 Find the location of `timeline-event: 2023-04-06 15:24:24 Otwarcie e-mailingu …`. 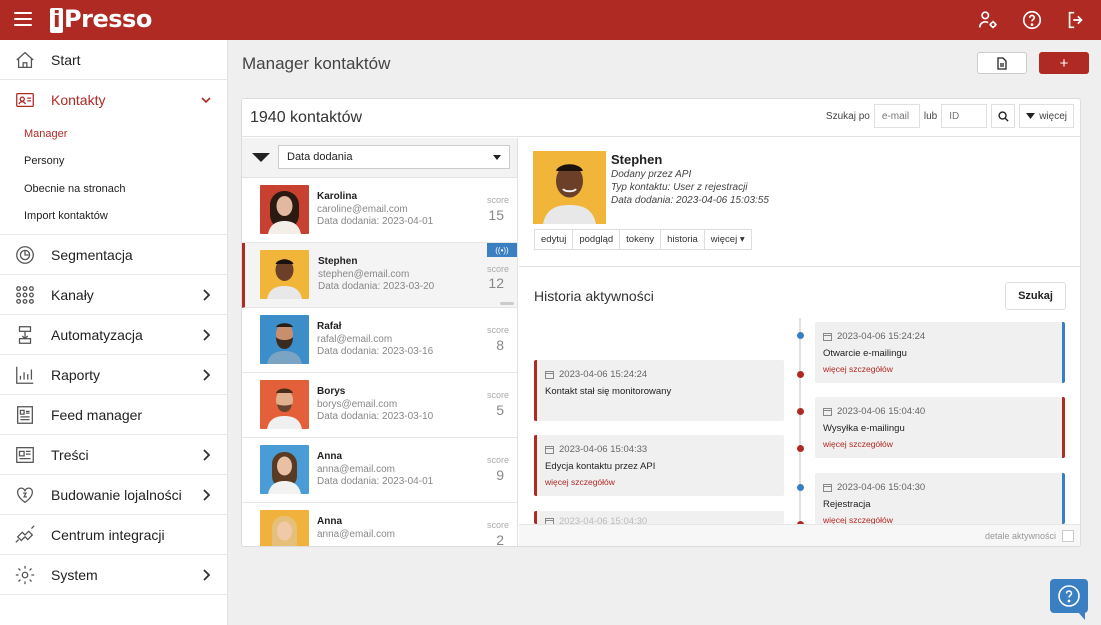

timeline-event: 2023-04-06 15:24:24 Otwarcie e-mailingu … is located at coordinates (940, 352).